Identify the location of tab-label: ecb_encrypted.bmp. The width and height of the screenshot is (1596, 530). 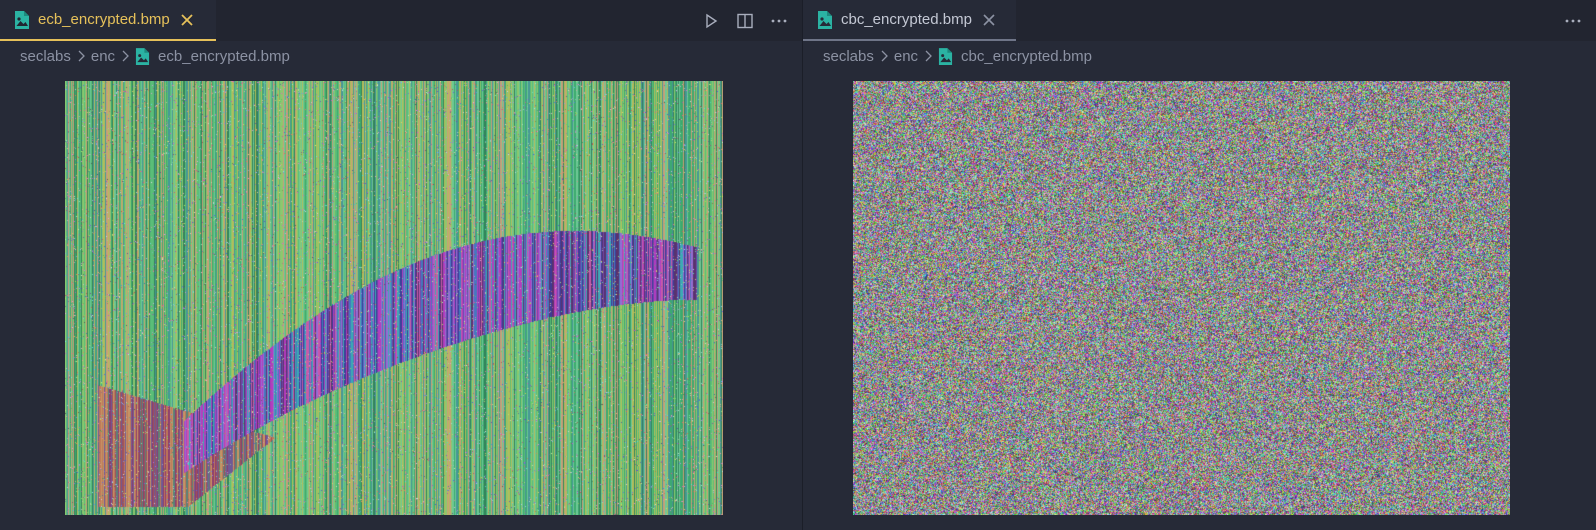
(104, 19).